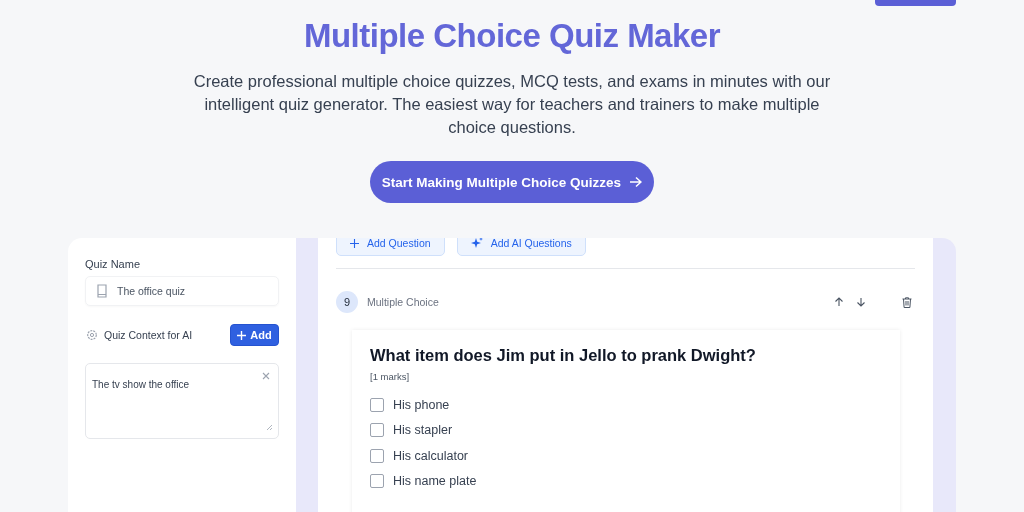 The width and height of the screenshot is (1024, 512). What do you see at coordinates (512, 104) in the screenshot?
I see `page-subtitle: Create professional multiple choice quizzes, MCQ tests, and exams in minutes with our intelligent quiz generator. The easiest way for teachers and trainers to make multiple choice questions.` at bounding box center [512, 104].